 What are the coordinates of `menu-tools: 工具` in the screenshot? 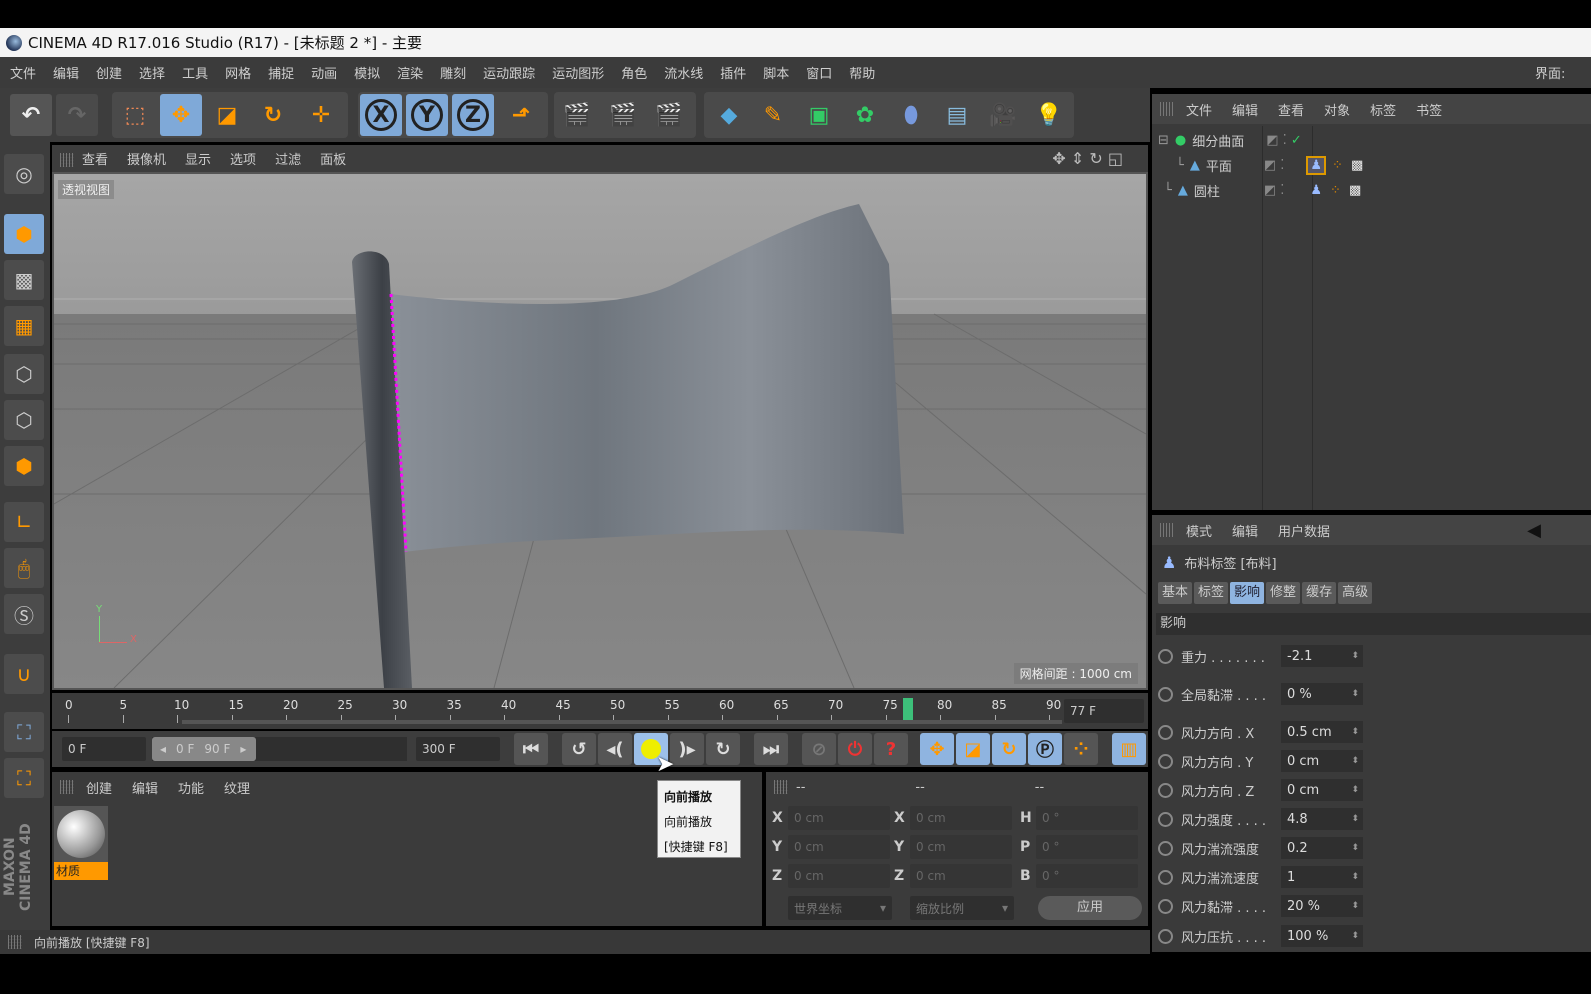 It's located at (195, 72).